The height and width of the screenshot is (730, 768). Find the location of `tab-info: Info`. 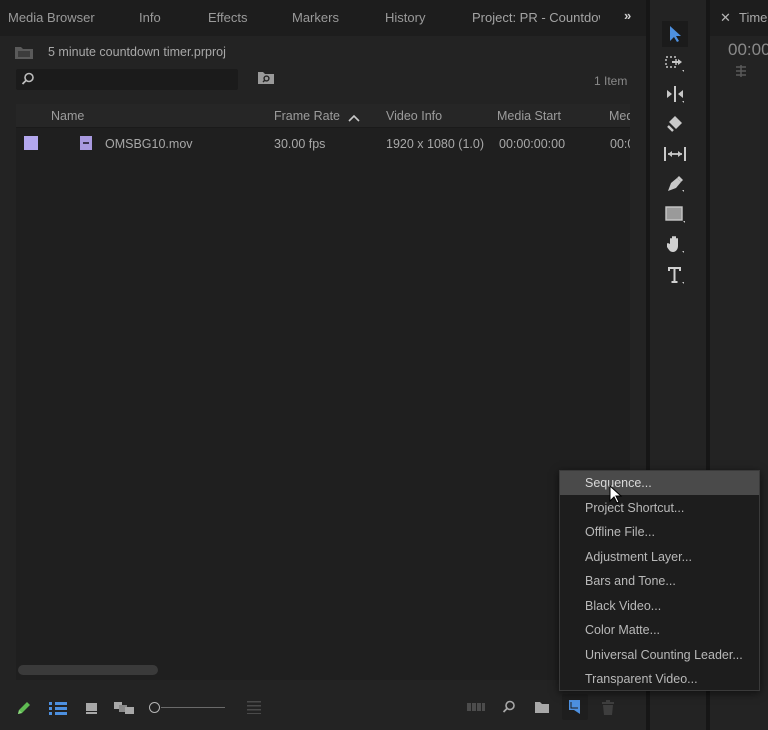

tab-info: Info is located at coordinates (150, 17).